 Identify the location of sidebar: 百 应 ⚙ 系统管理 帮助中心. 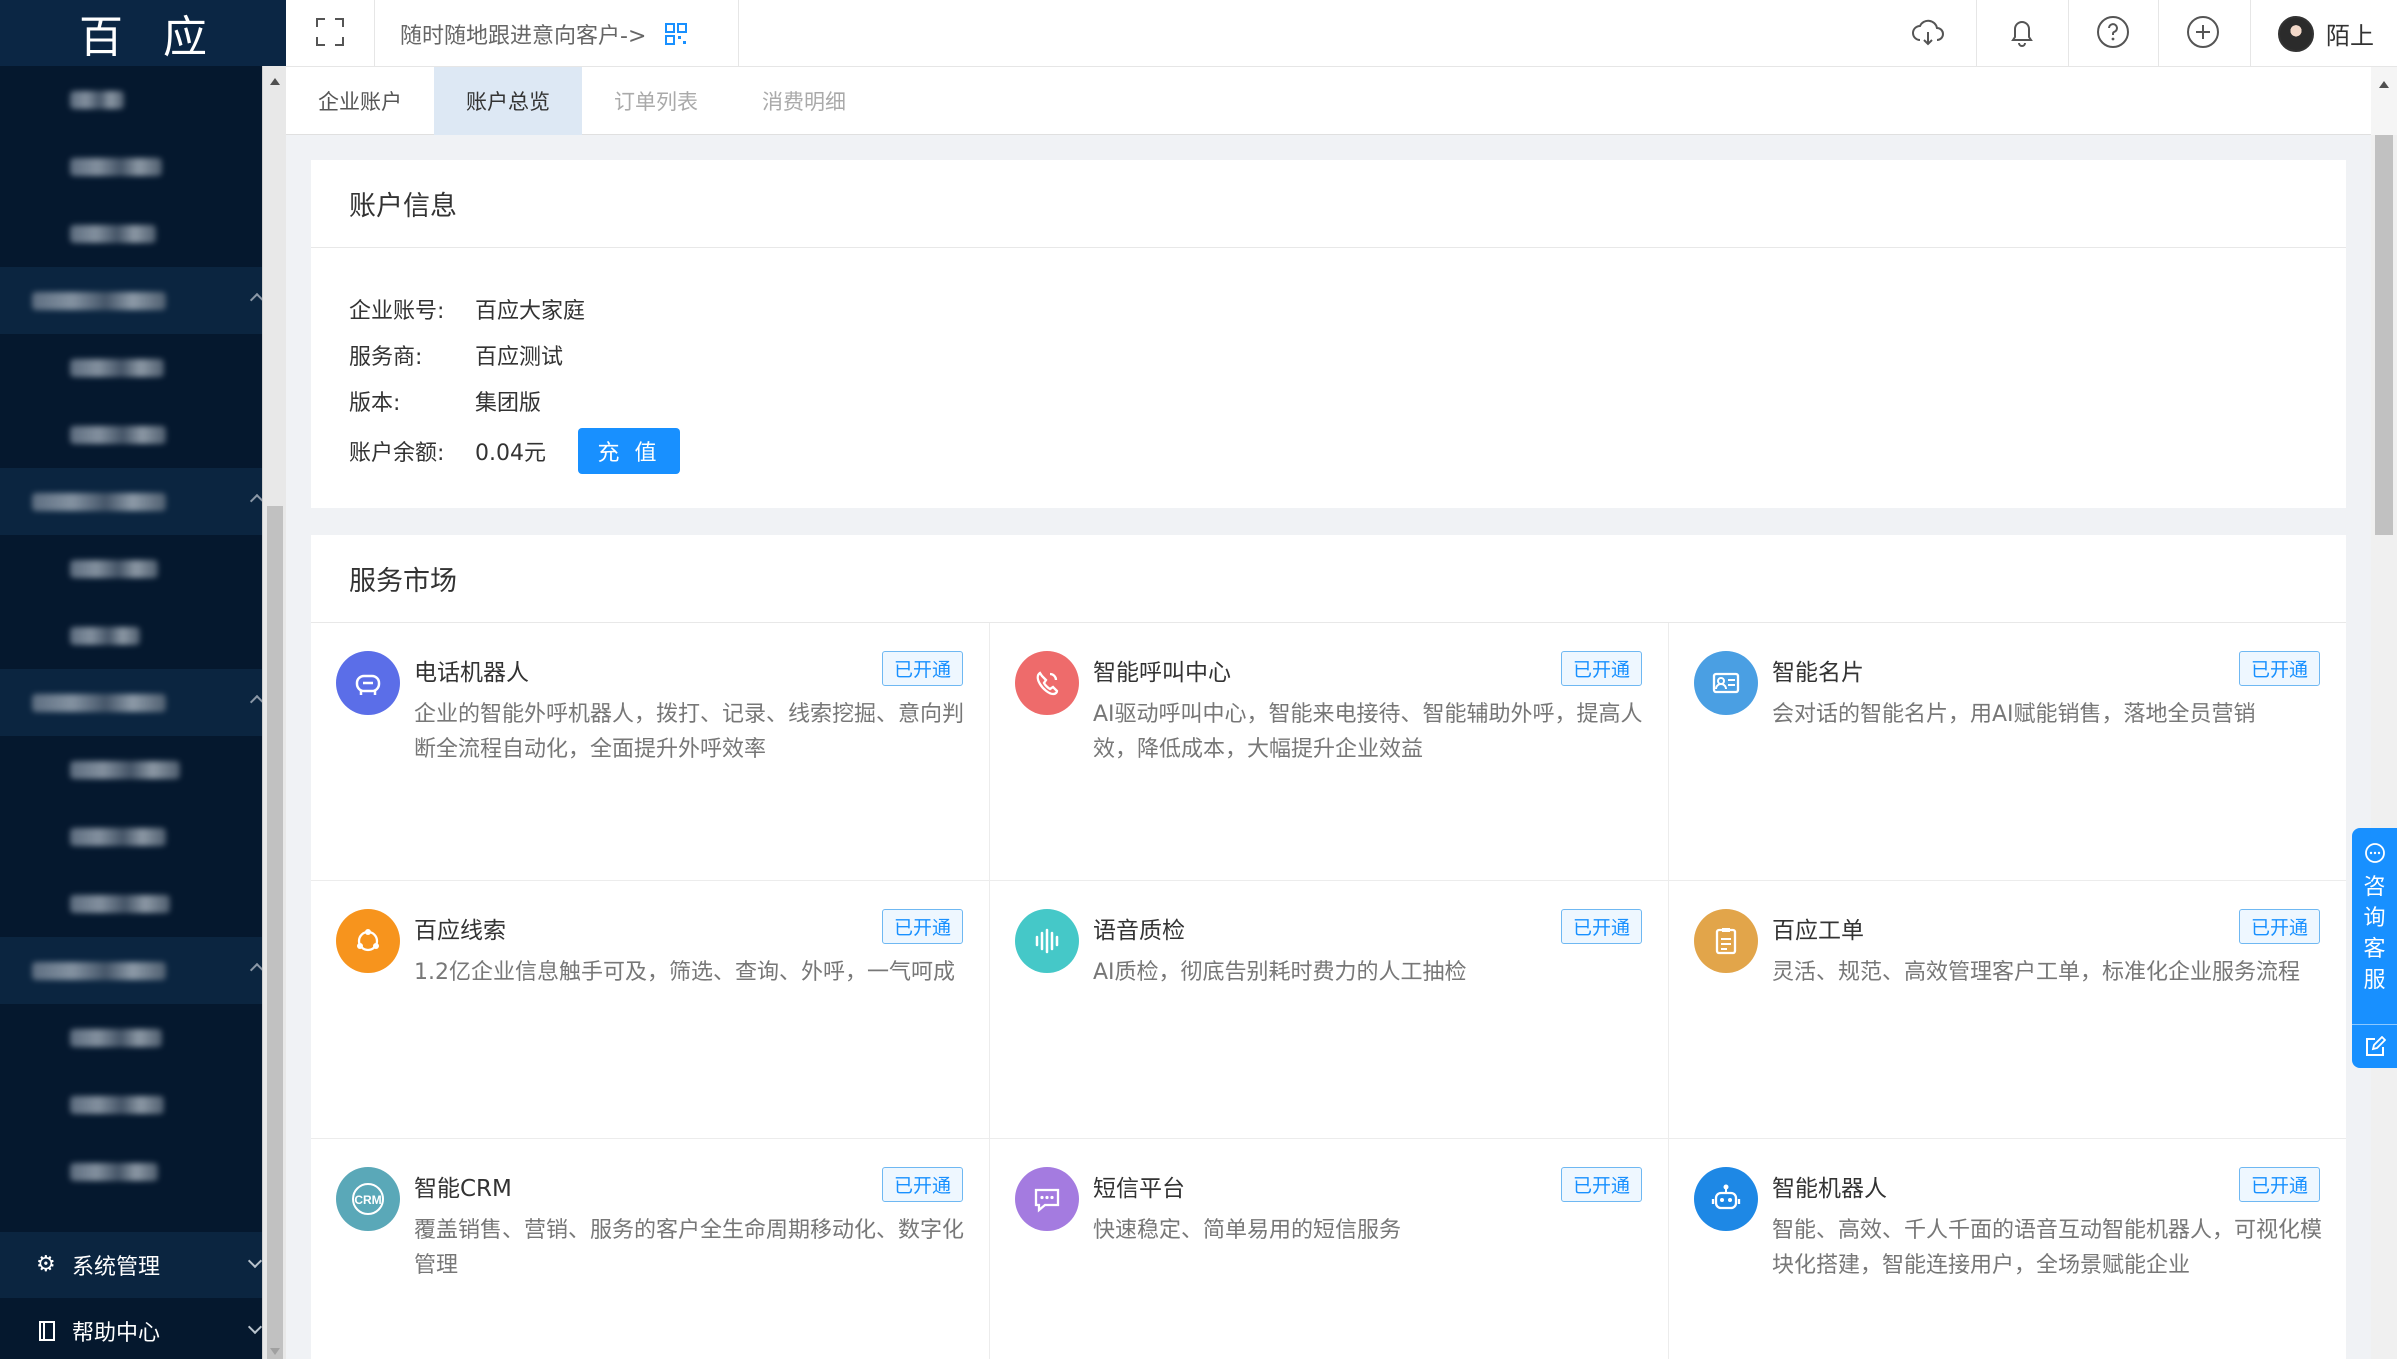
(143, 679).